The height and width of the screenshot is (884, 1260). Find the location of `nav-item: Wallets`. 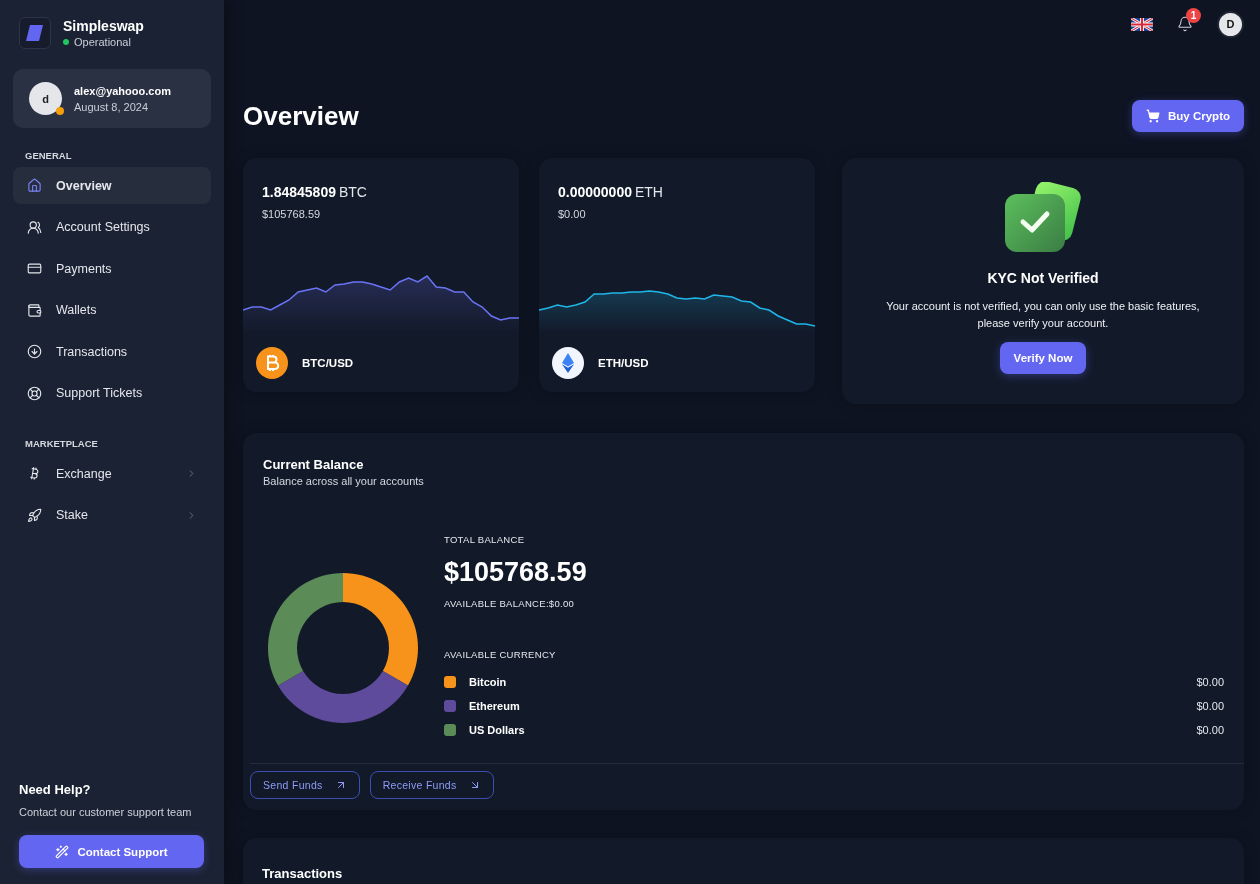

nav-item: Wallets is located at coordinates (112, 310).